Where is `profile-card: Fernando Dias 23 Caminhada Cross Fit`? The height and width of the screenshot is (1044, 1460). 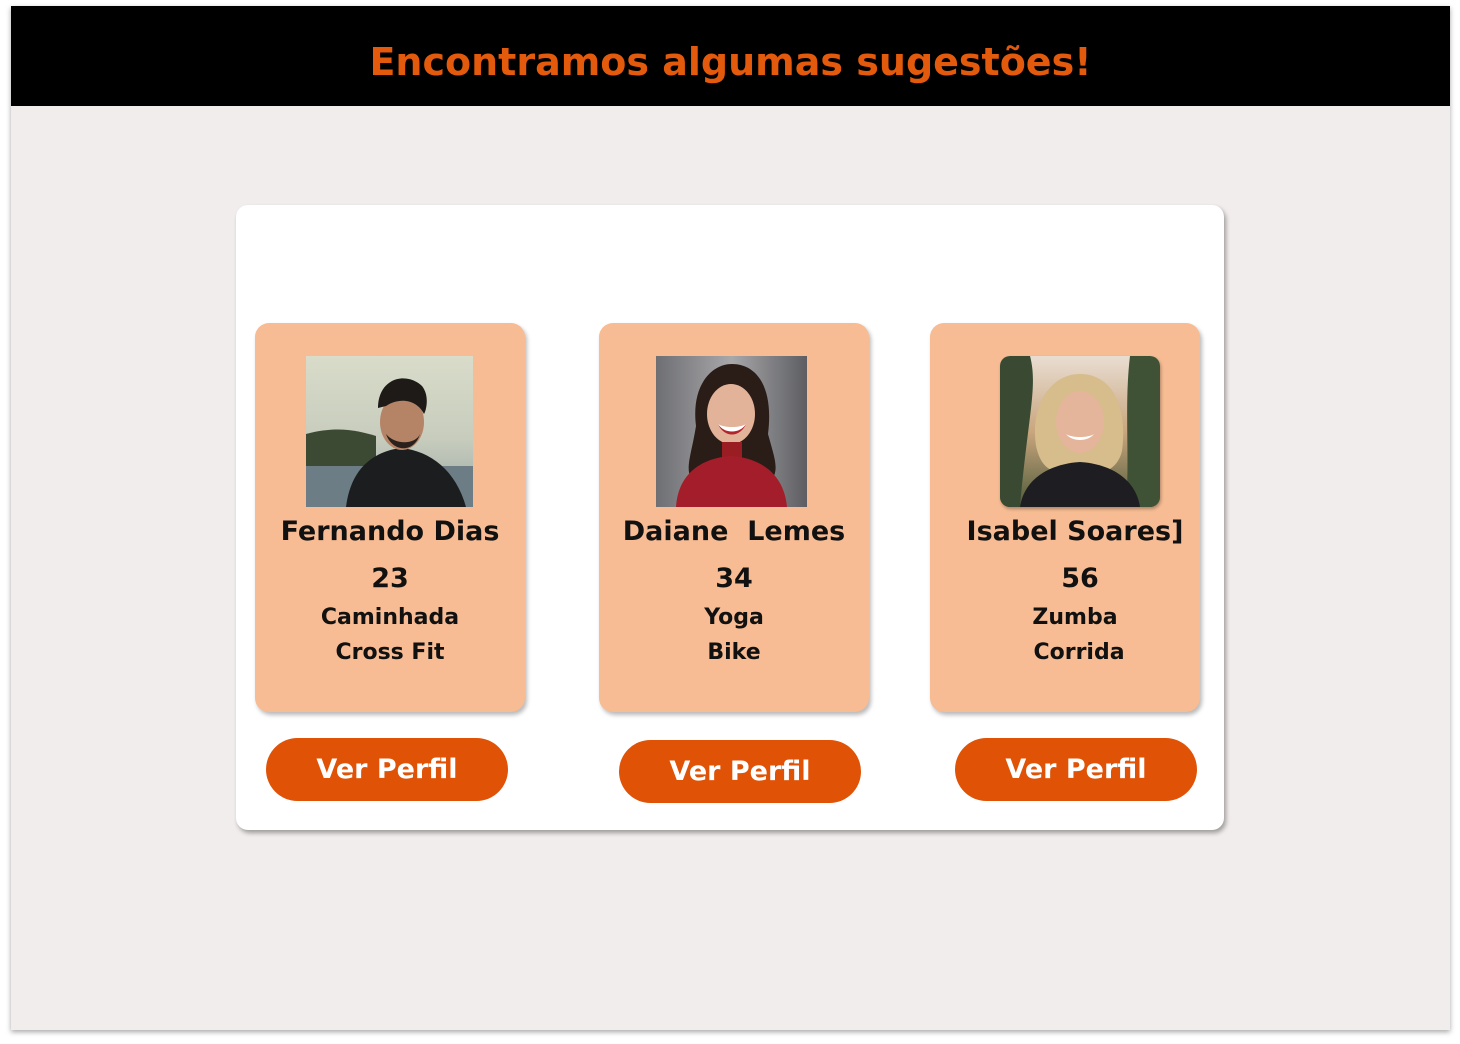 profile-card: Fernando Dias 23 Caminhada Cross Fit is located at coordinates (390, 517).